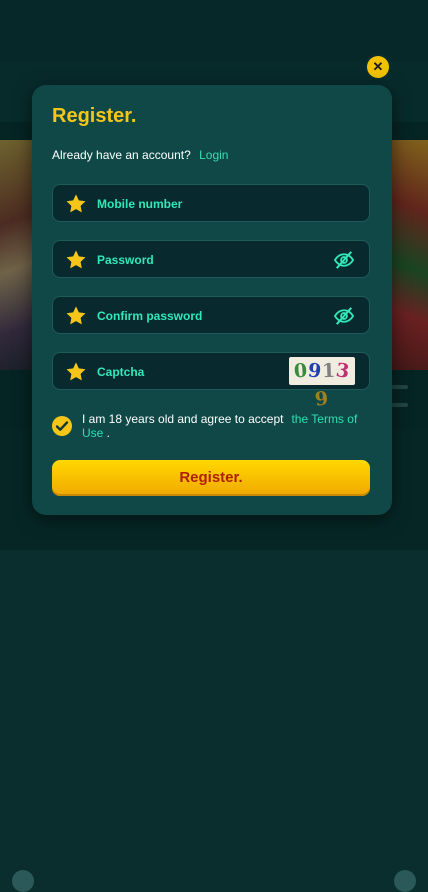  Describe the element at coordinates (140, 204) in the screenshot. I see `mobile-number-label: Mobile number` at that location.